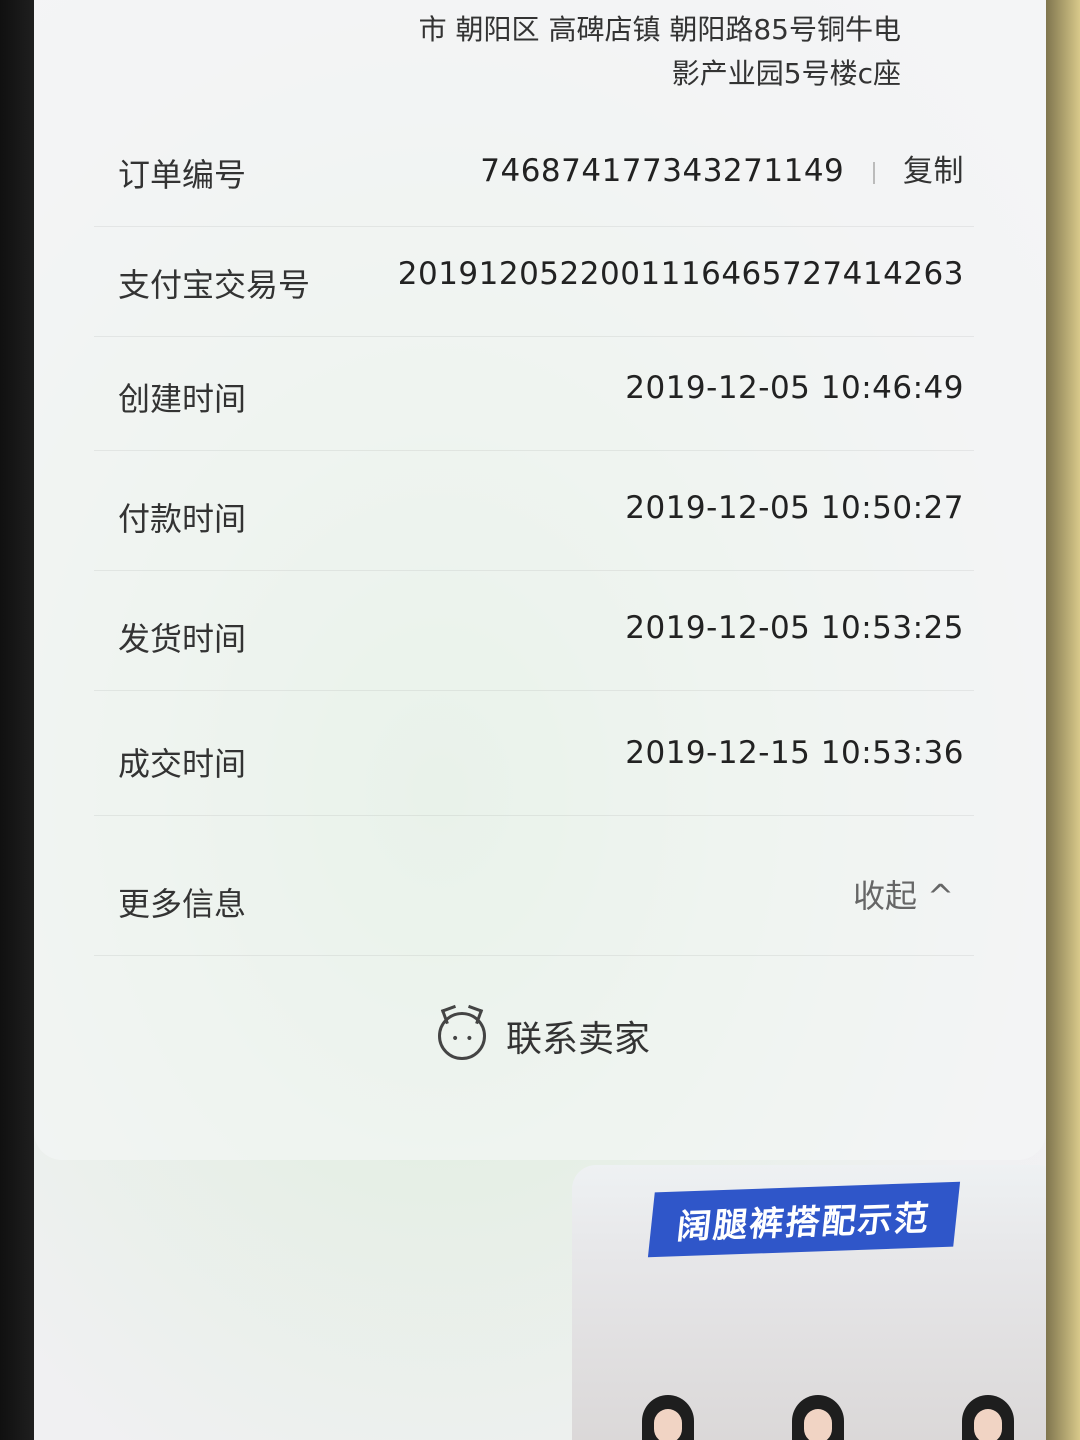 The width and height of the screenshot is (1080, 1440). What do you see at coordinates (534, 635) in the screenshot?
I see `row-shipped-time: 发货时间 2019-12-05 10:53:25` at bounding box center [534, 635].